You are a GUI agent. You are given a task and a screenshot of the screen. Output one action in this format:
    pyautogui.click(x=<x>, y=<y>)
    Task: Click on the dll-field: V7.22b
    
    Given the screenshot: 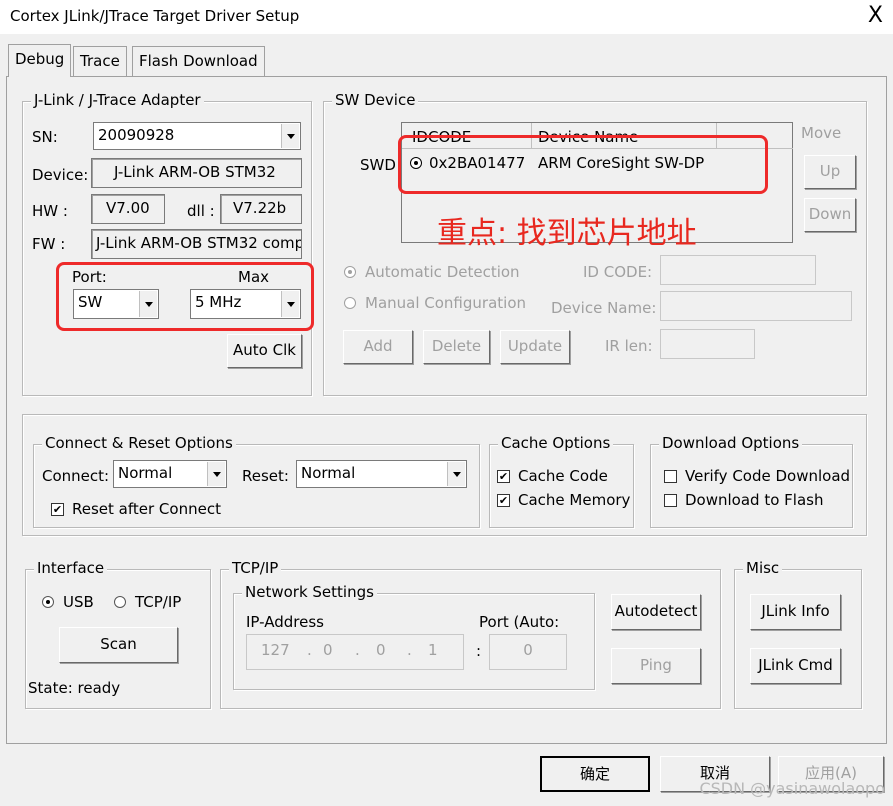 What is the action you would take?
    pyautogui.click(x=261, y=209)
    